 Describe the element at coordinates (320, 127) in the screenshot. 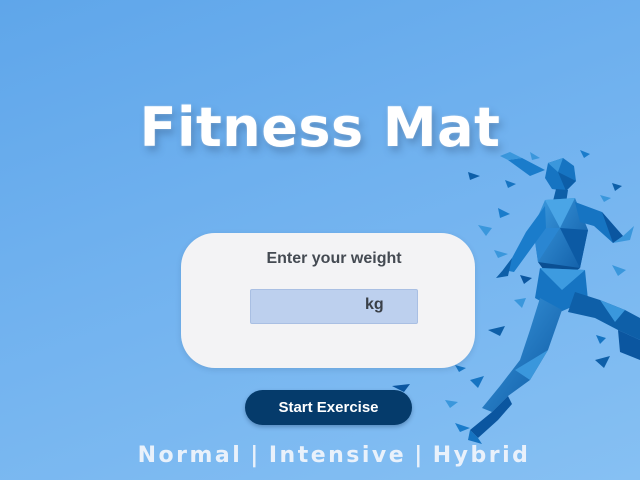

I see `app-title: Fitness Mat` at that location.